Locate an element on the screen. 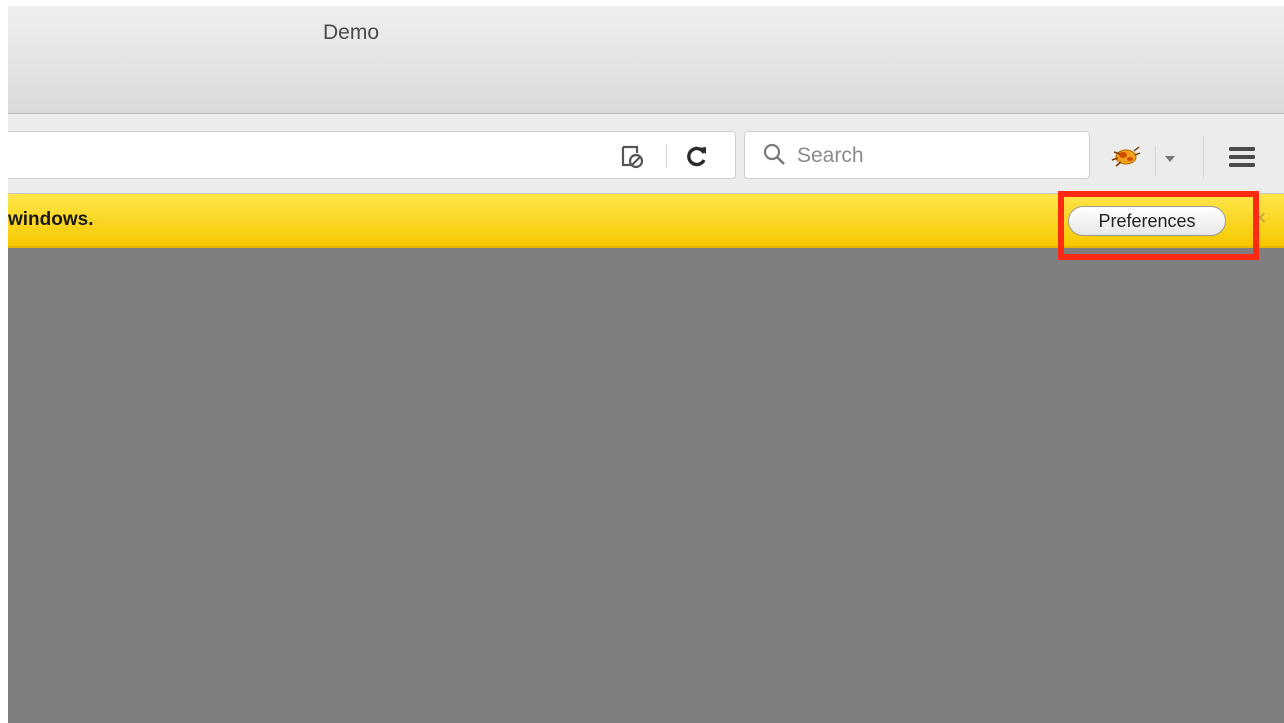 This screenshot has width=1284, height=723. search-placeholder: Search is located at coordinates (830, 155).